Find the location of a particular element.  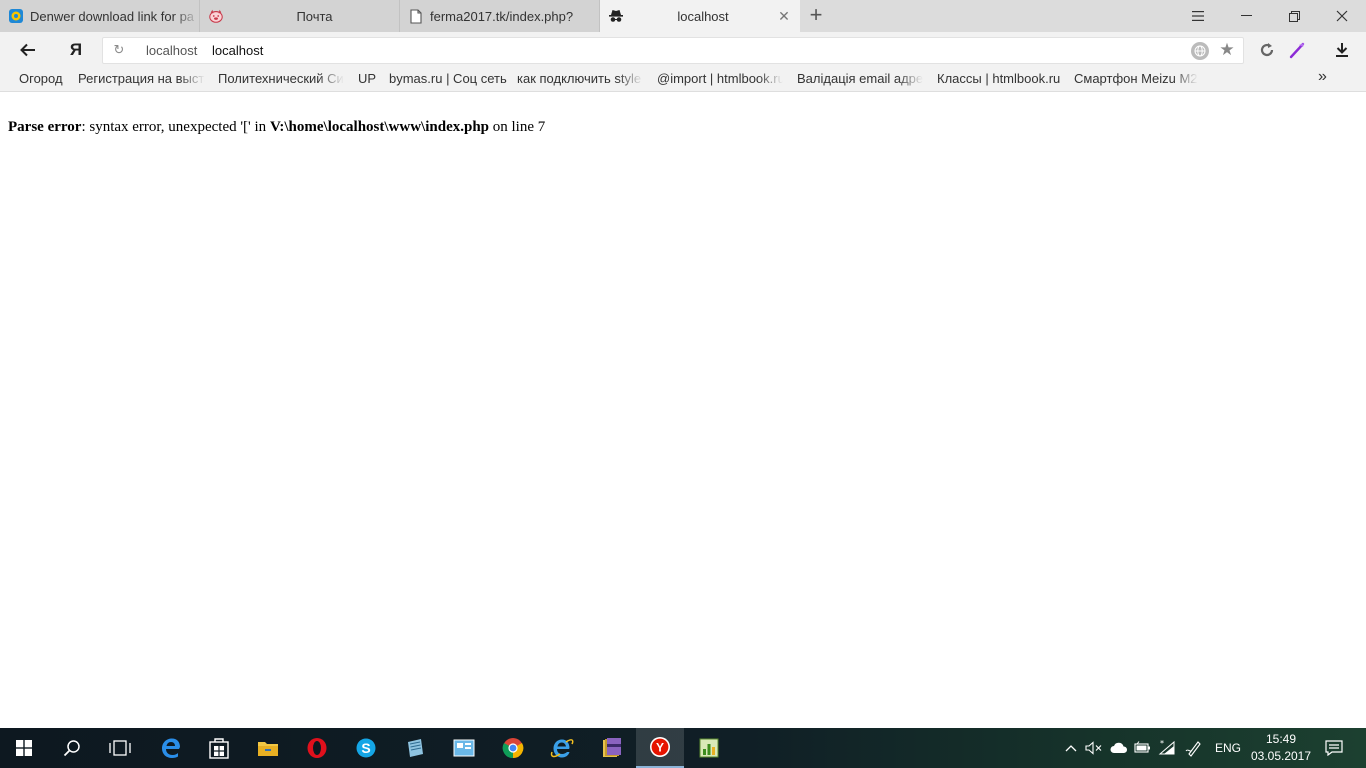

error-path: V:\home\localhost\www\index.php is located at coordinates (379, 127).